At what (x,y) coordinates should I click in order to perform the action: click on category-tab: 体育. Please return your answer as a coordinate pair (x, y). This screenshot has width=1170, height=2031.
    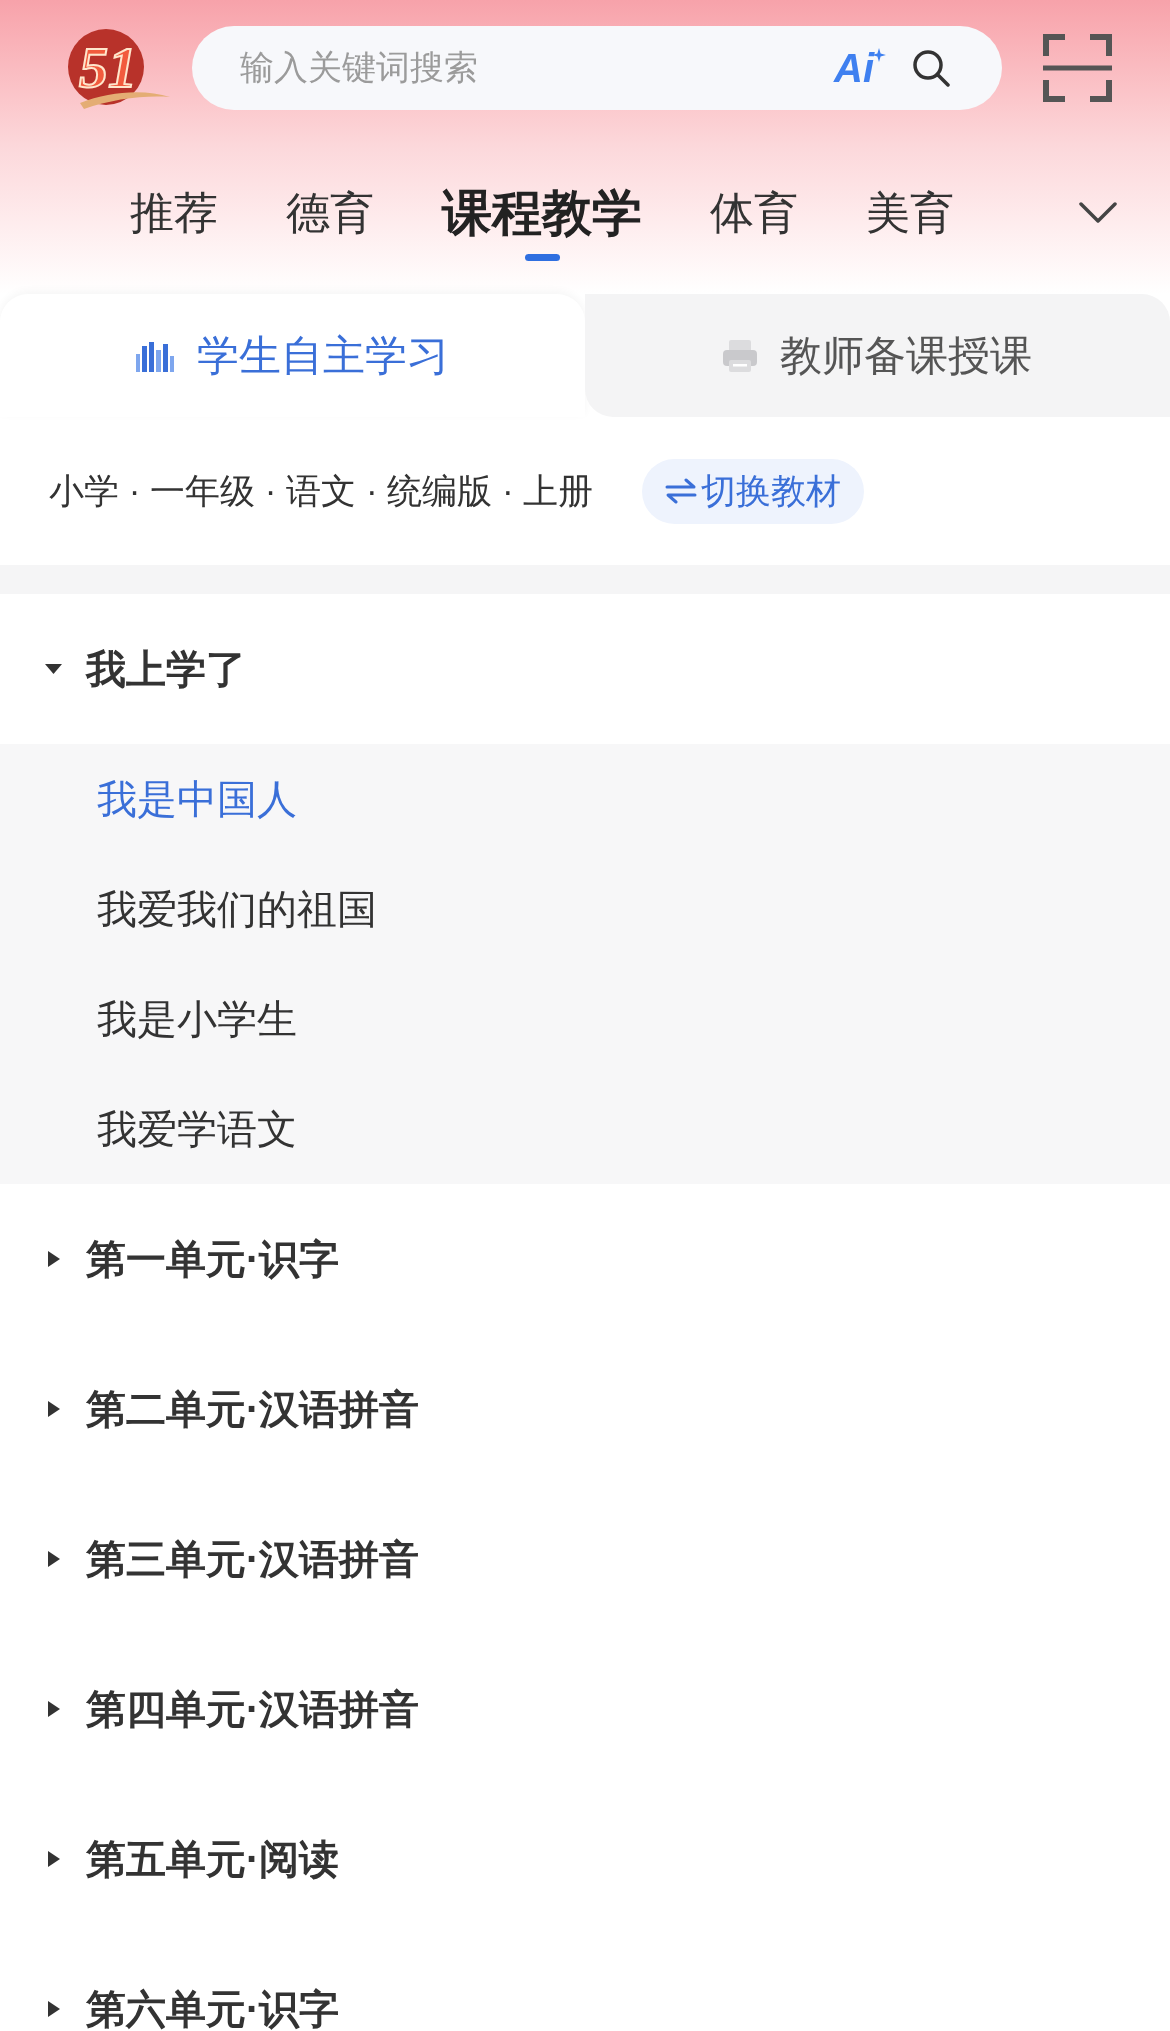
    Looking at the image, I should click on (754, 222).